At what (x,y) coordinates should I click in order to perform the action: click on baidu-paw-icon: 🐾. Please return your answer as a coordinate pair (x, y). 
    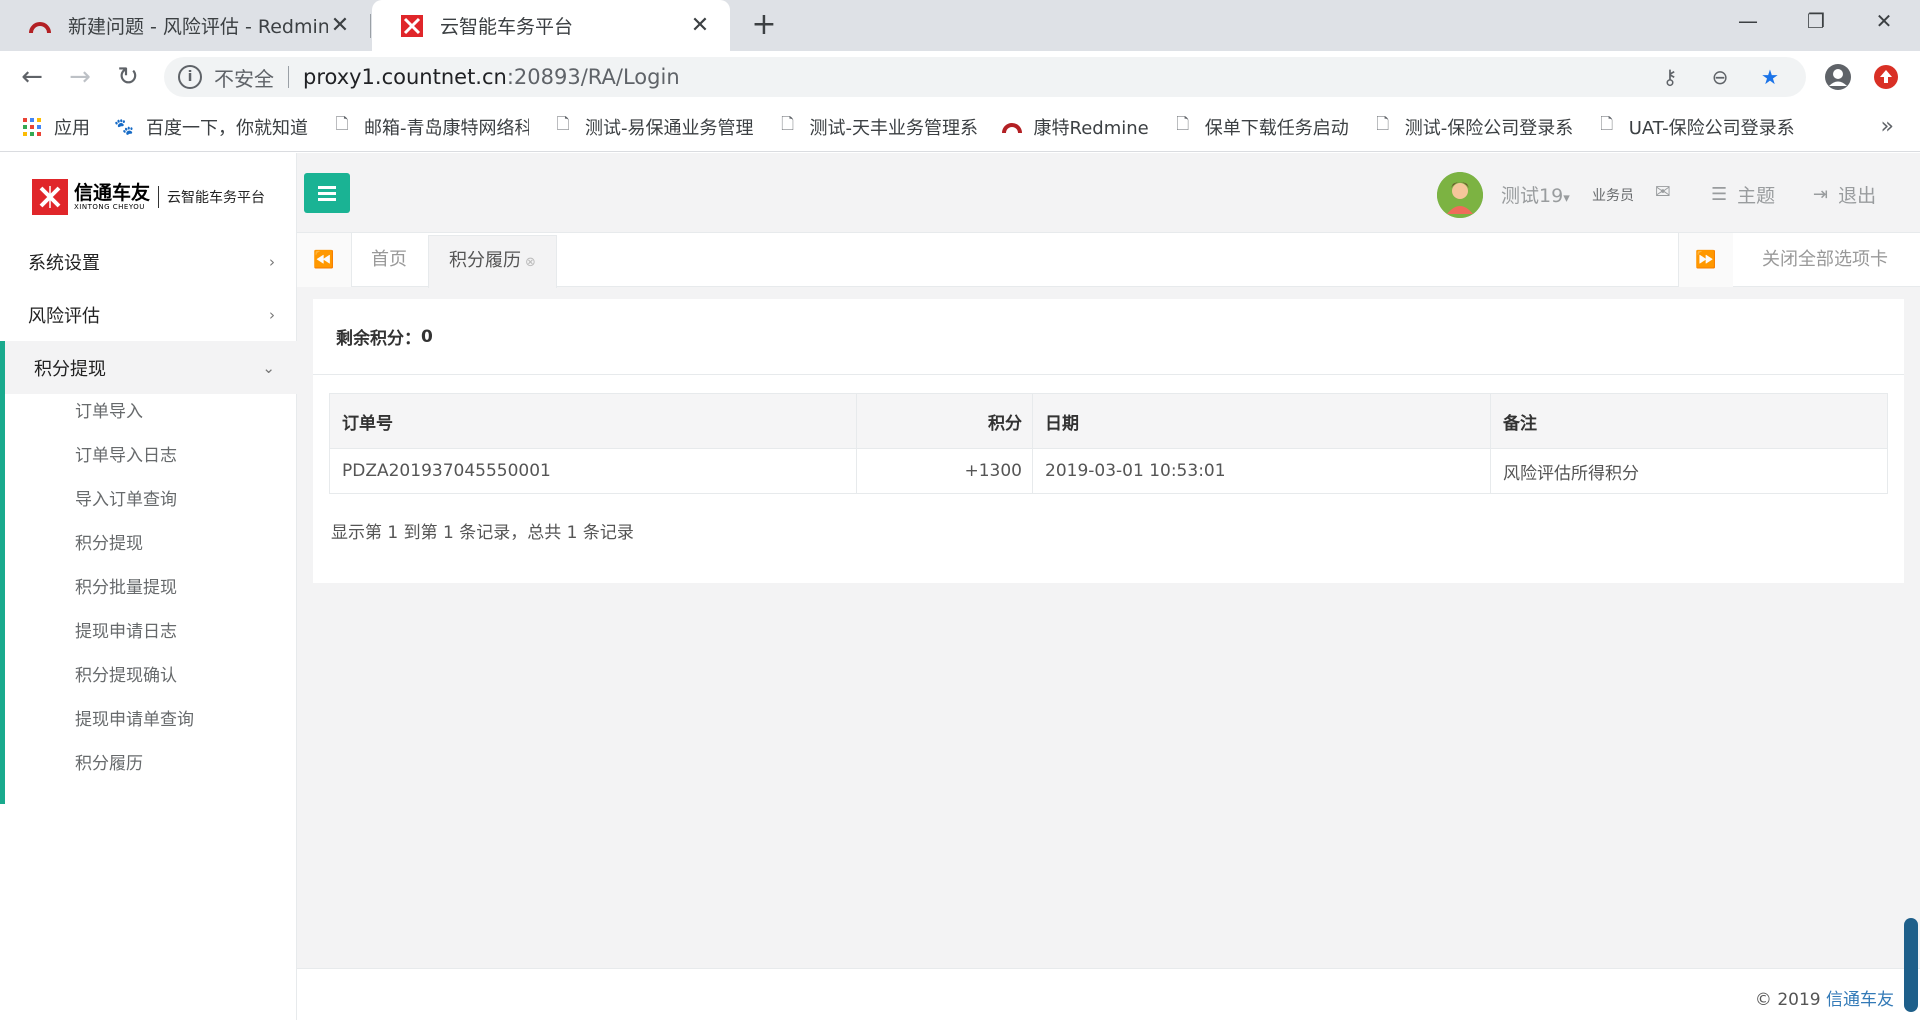
    Looking at the image, I should click on (124, 126).